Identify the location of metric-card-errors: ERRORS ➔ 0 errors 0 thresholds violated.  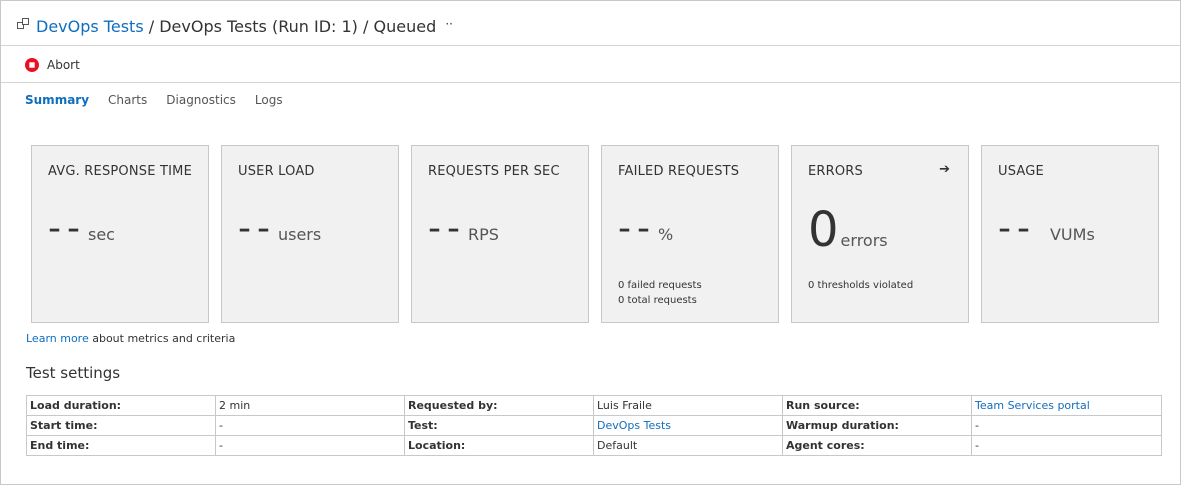
(880, 234).